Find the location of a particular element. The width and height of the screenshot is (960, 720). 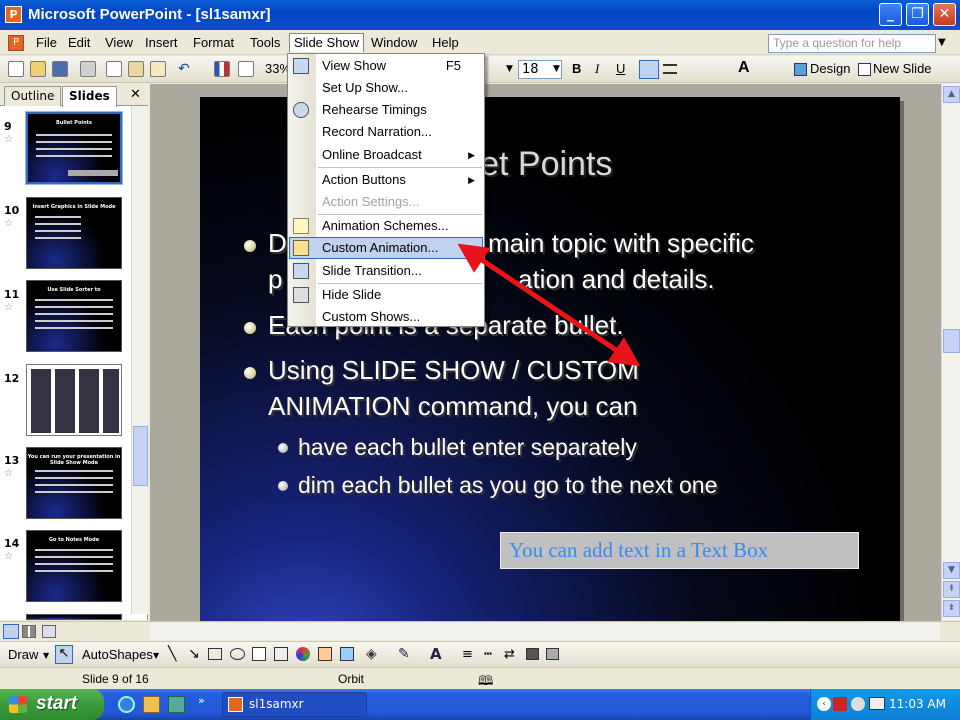

fill-color-icon: ◈ is located at coordinates (371, 654).